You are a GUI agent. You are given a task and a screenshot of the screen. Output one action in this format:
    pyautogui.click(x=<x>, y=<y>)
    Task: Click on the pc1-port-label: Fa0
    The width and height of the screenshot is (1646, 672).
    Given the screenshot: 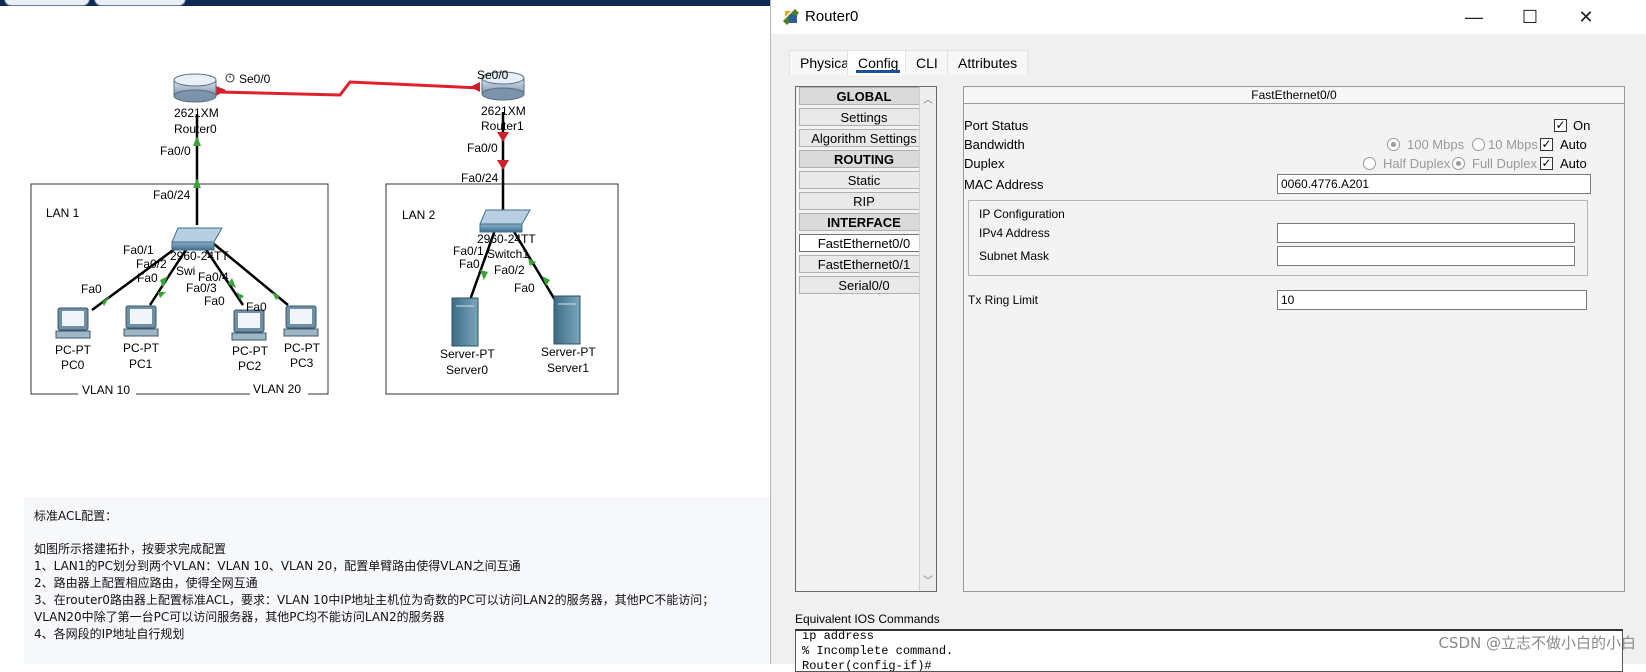 What is the action you would take?
    pyautogui.click(x=147, y=278)
    